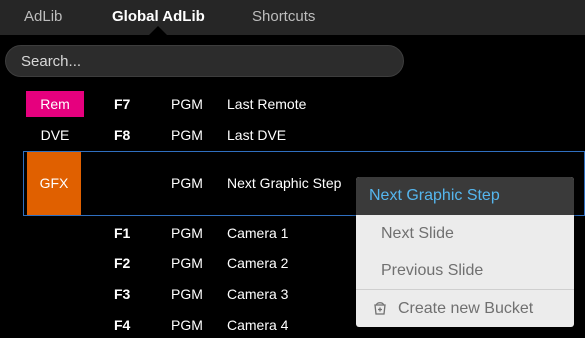 This screenshot has width=585, height=338. I want to click on bucket-plus-icon, so click(380, 308).